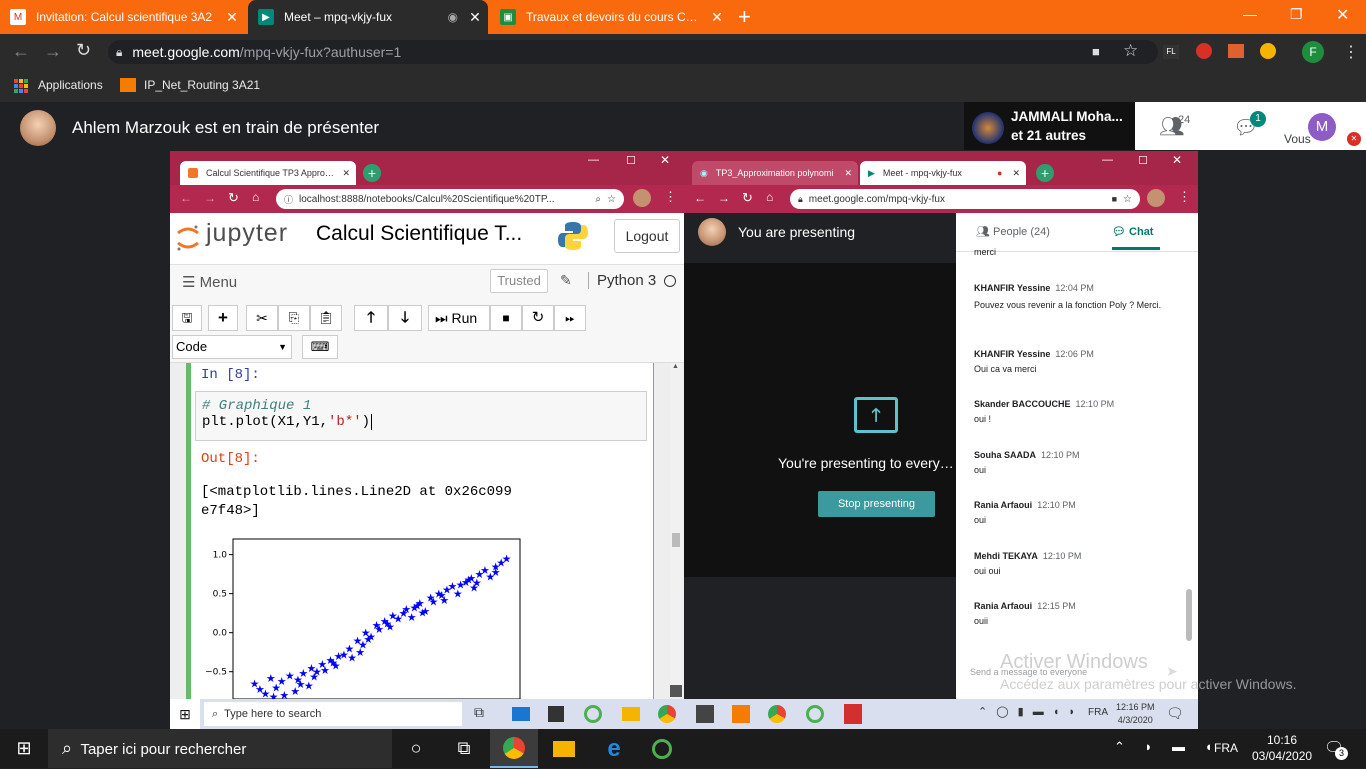 This screenshot has width=1366, height=769. Describe the element at coordinates (122, 17) in the screenshot. I see `tab-gmail-invitation: M Invitation: Calcul scientifique 3A2 ✕` at that location.